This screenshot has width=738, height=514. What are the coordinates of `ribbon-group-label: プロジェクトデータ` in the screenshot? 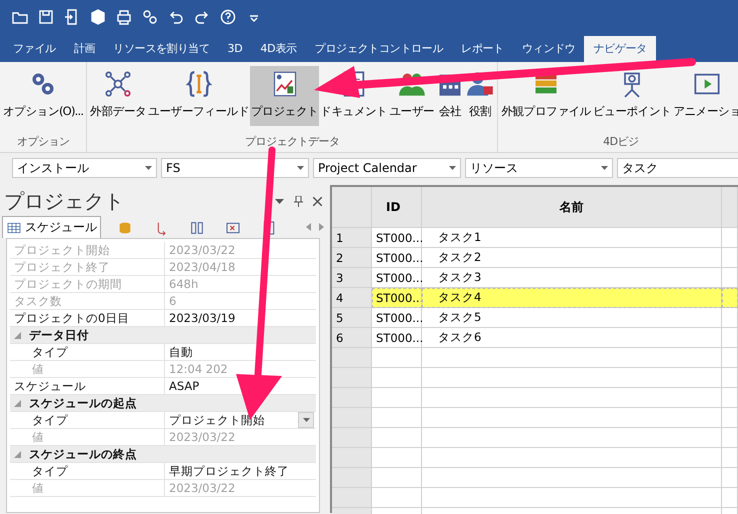 It's located at (292, 142).